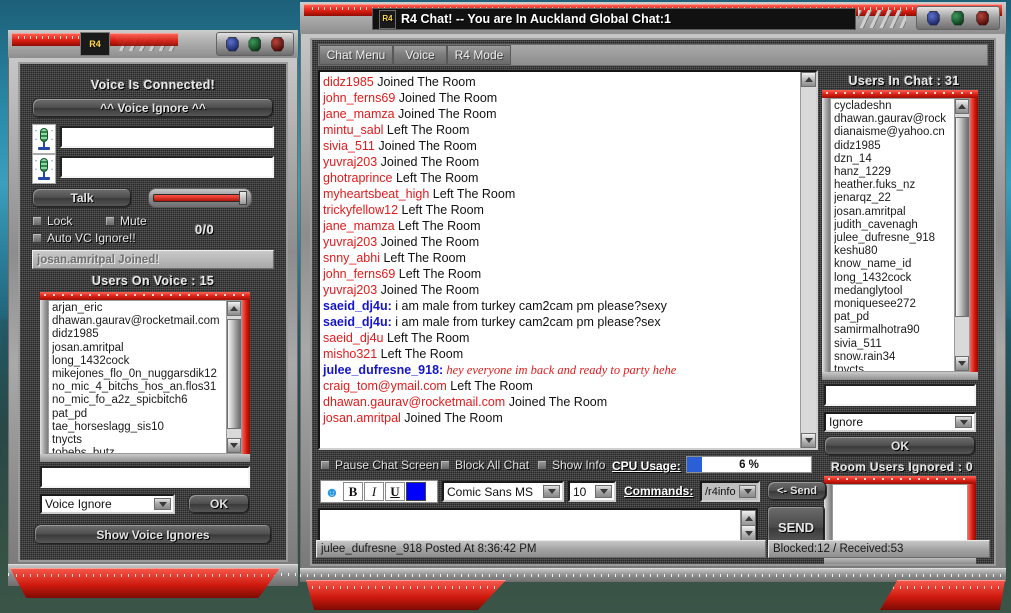 Image resolution: width=1011 pixels, height=613 pixels. I want to click on voice-selection-input, so click(145, 477).